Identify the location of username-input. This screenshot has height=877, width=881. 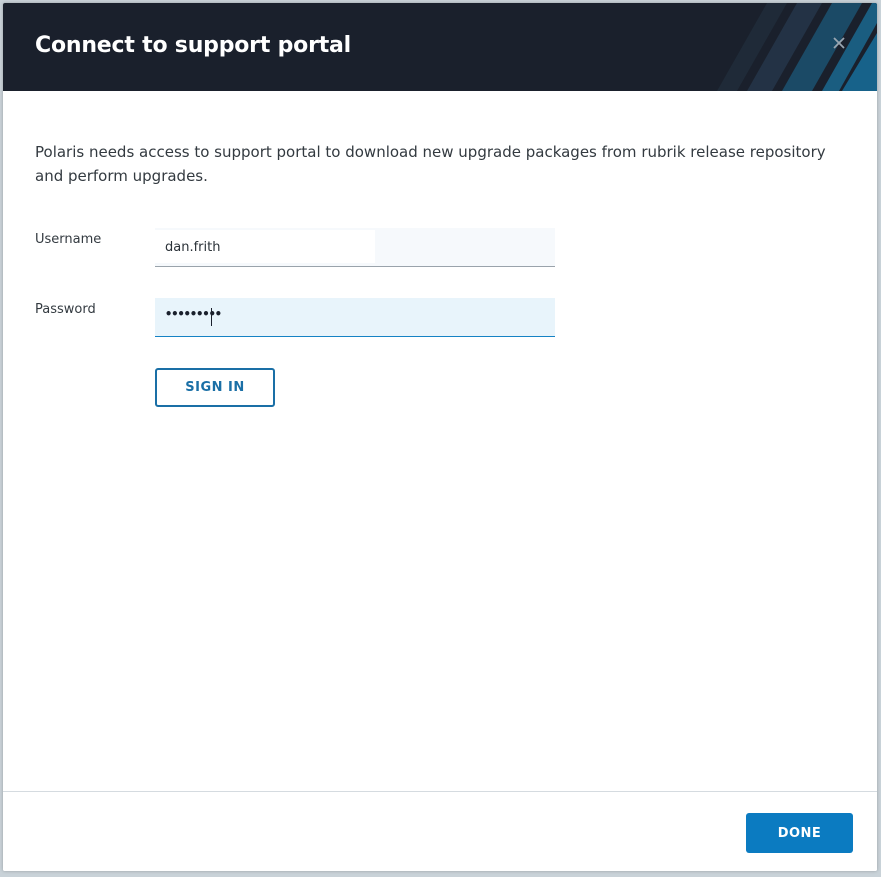
(355, 247).